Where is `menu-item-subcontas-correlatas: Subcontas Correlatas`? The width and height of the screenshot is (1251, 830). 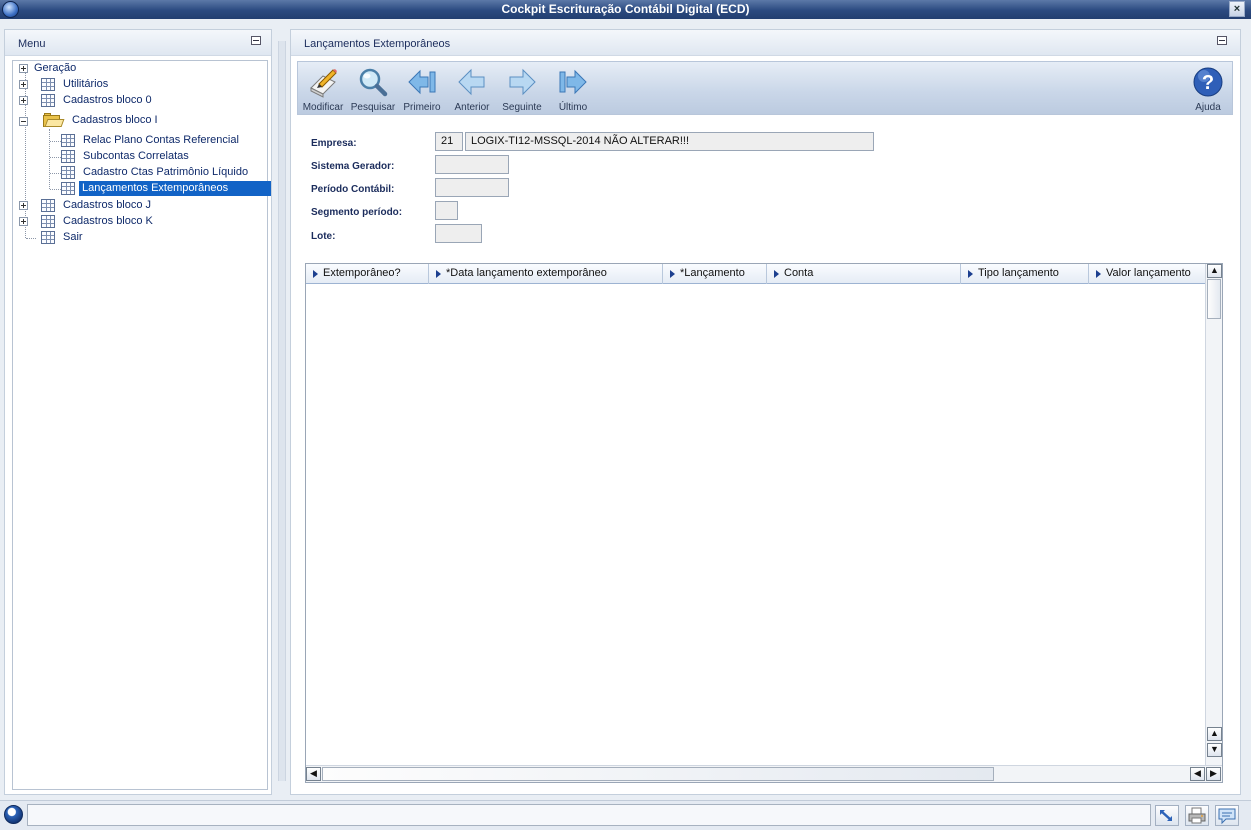 menu-item-subcontas-correlatas: Subcontas Correlatas is located at coordinates (161, 156).